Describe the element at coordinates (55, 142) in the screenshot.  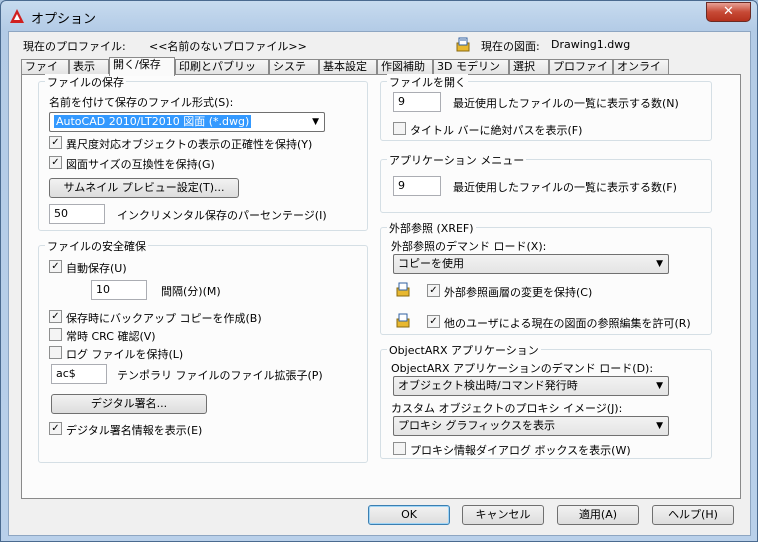
I see `annotative-checkbox: ✓` at that location.